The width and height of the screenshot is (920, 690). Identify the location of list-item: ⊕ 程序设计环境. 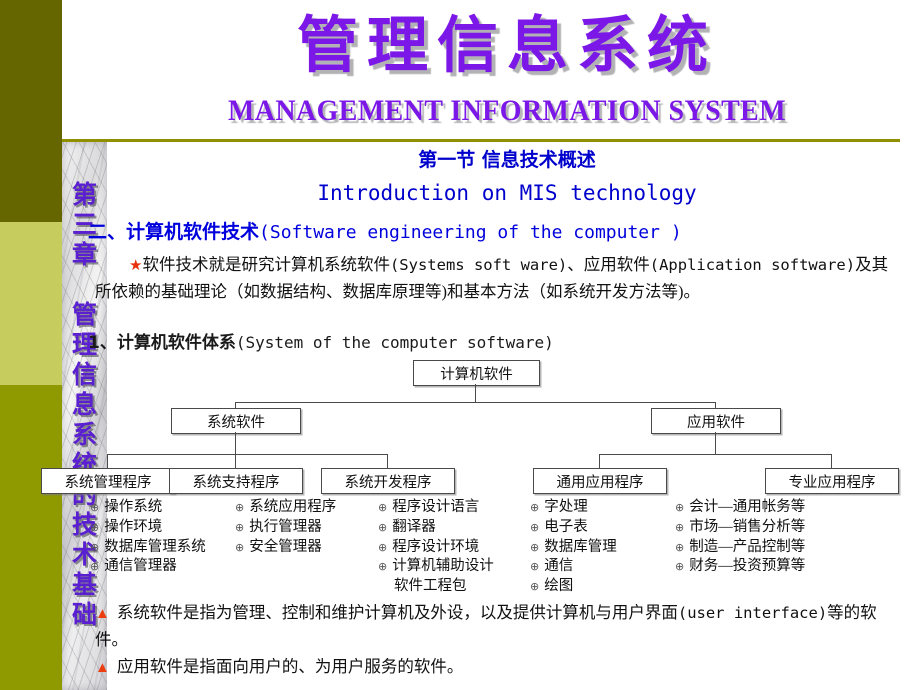
(436, 548).